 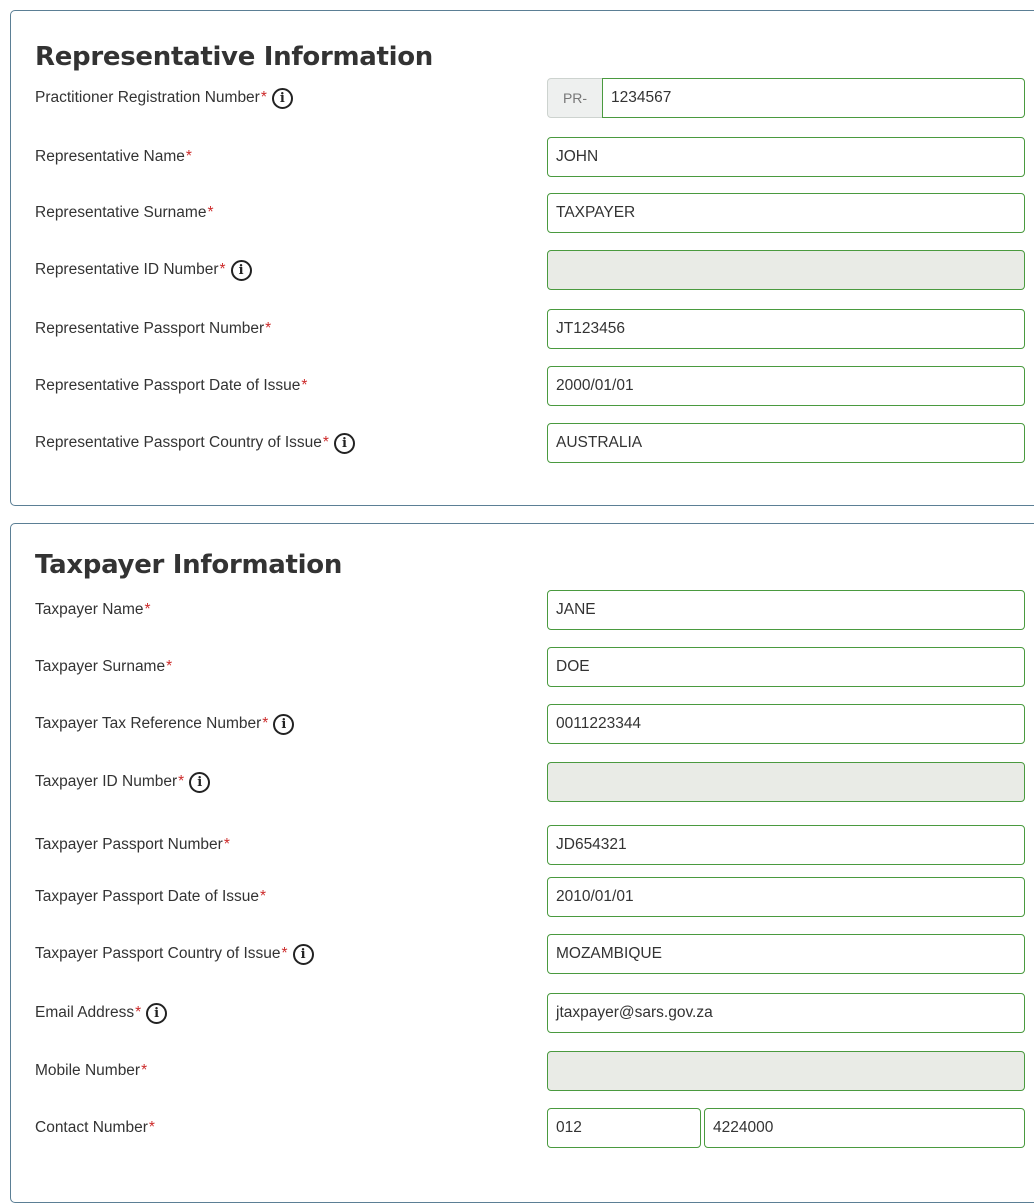 What do you see at coordinates (522, 667) in the screenshot?
I see `taxpayer-surname-row: Taxpayer Surname * DOE` at bounding box center [522, 667].